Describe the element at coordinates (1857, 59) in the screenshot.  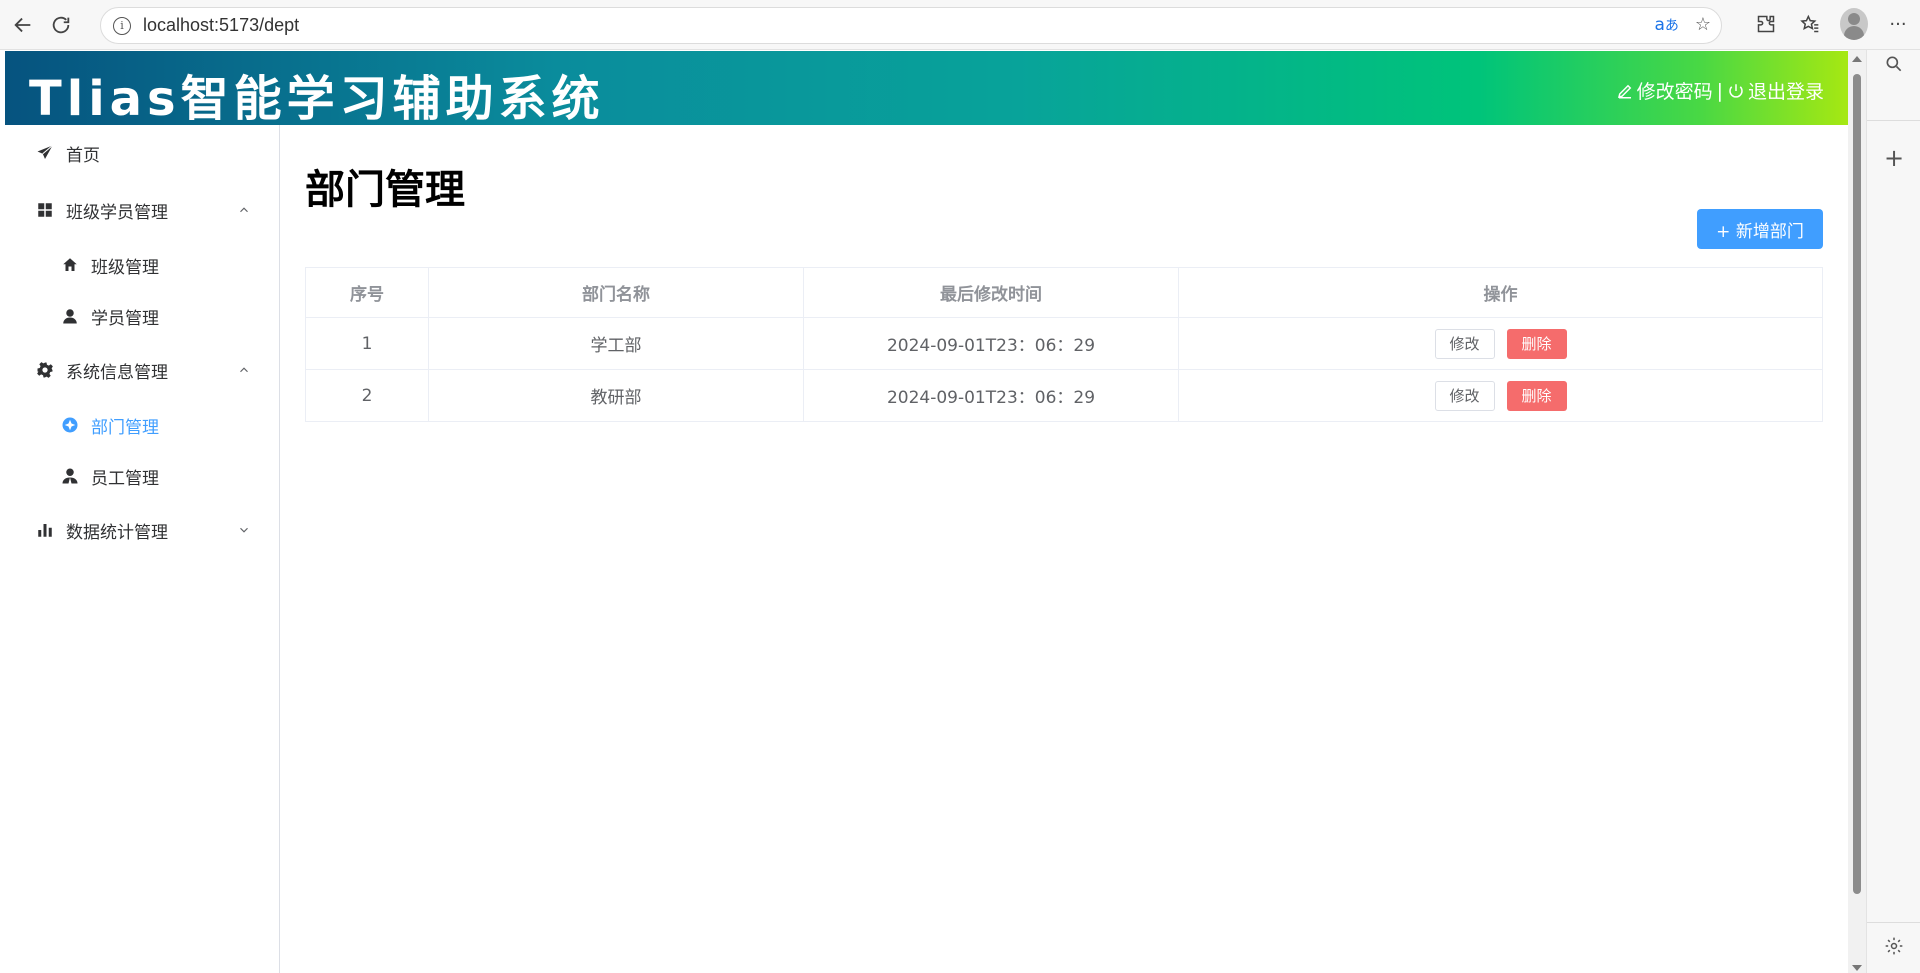
I see `scroll-up-arrow-icon` at that location.